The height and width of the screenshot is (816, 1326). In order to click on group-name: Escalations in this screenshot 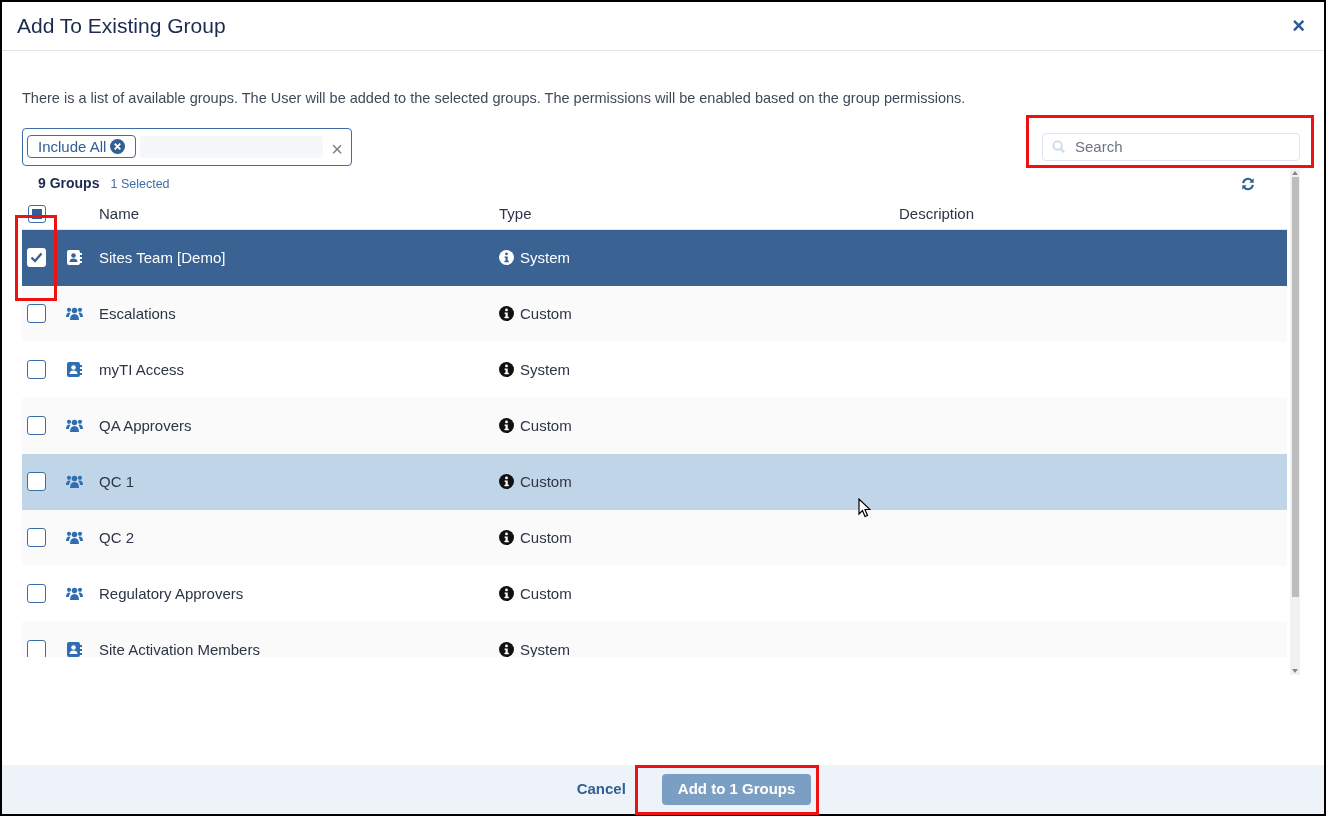, I will do `click(137, 313)`.